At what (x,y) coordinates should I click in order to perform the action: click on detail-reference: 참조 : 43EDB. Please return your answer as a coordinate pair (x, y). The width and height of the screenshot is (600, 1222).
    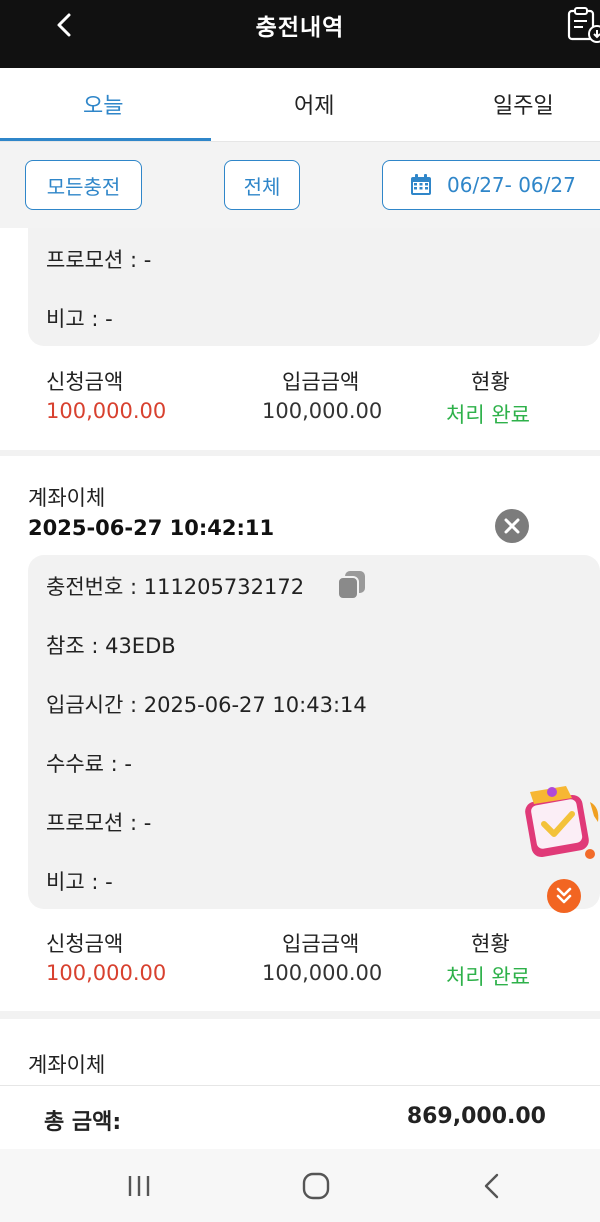
    Looking at the image, I should click on (111, 646).